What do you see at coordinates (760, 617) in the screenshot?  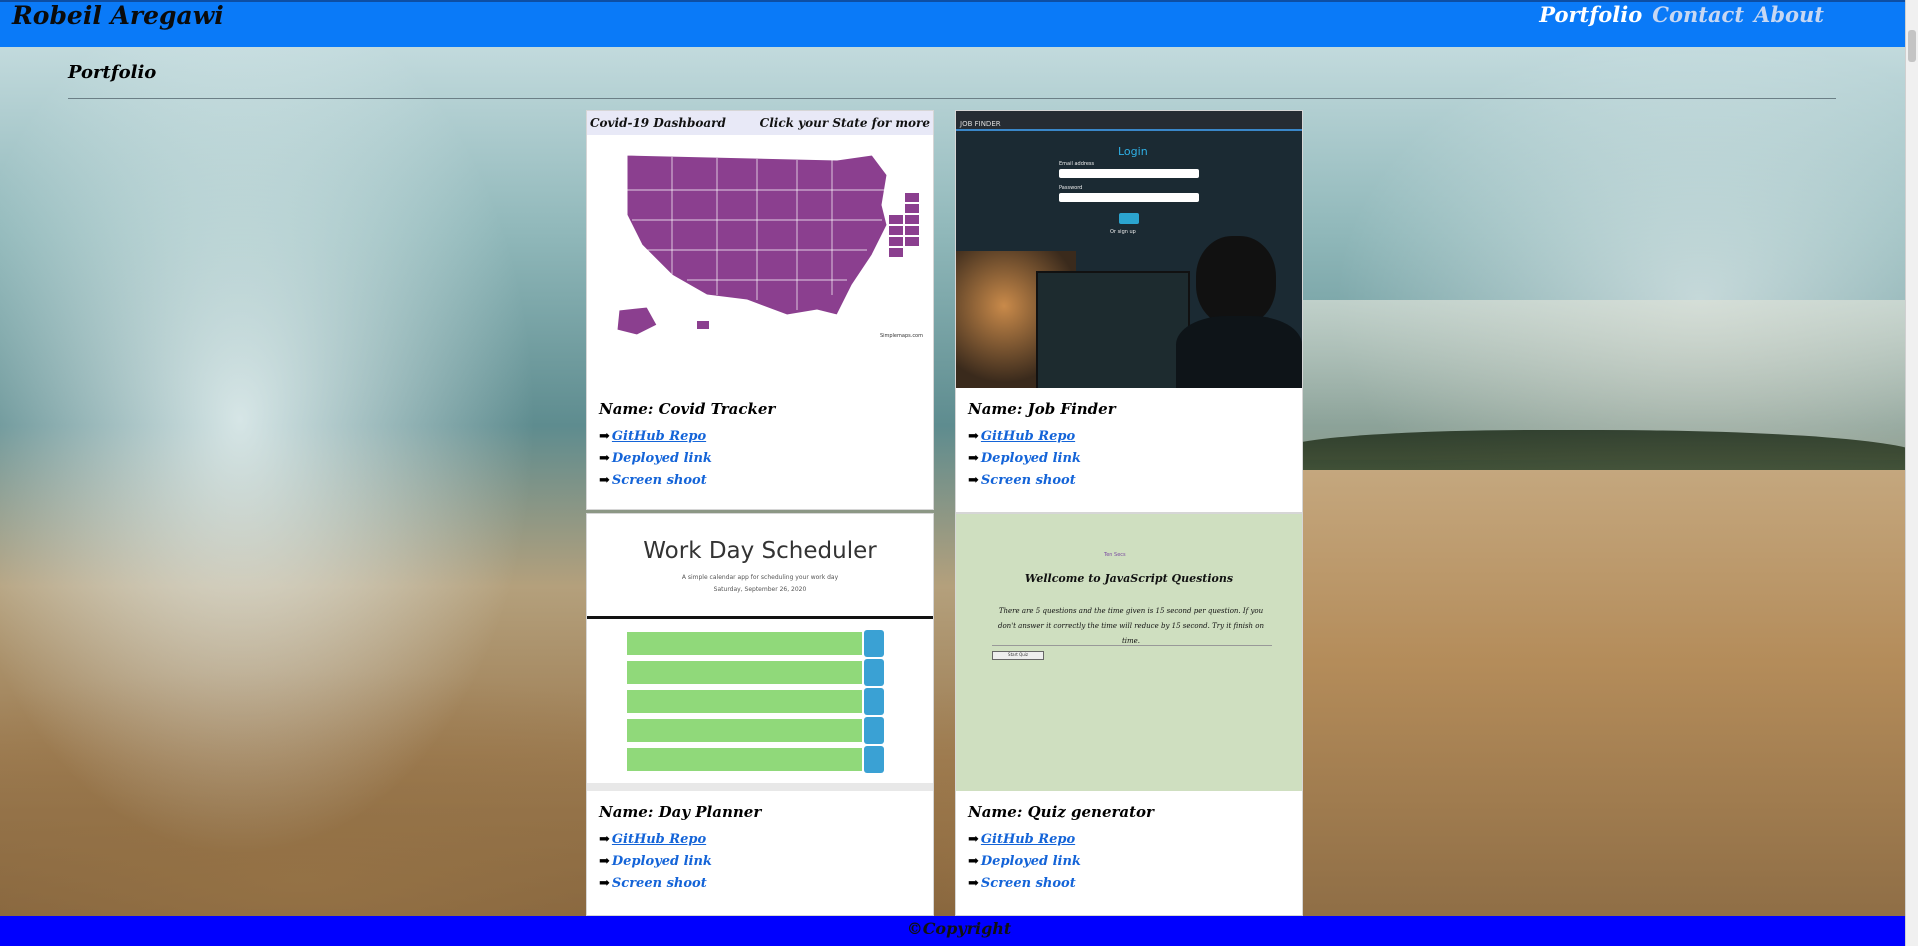 I see `planner-divider` at bounding box center [760, 617].